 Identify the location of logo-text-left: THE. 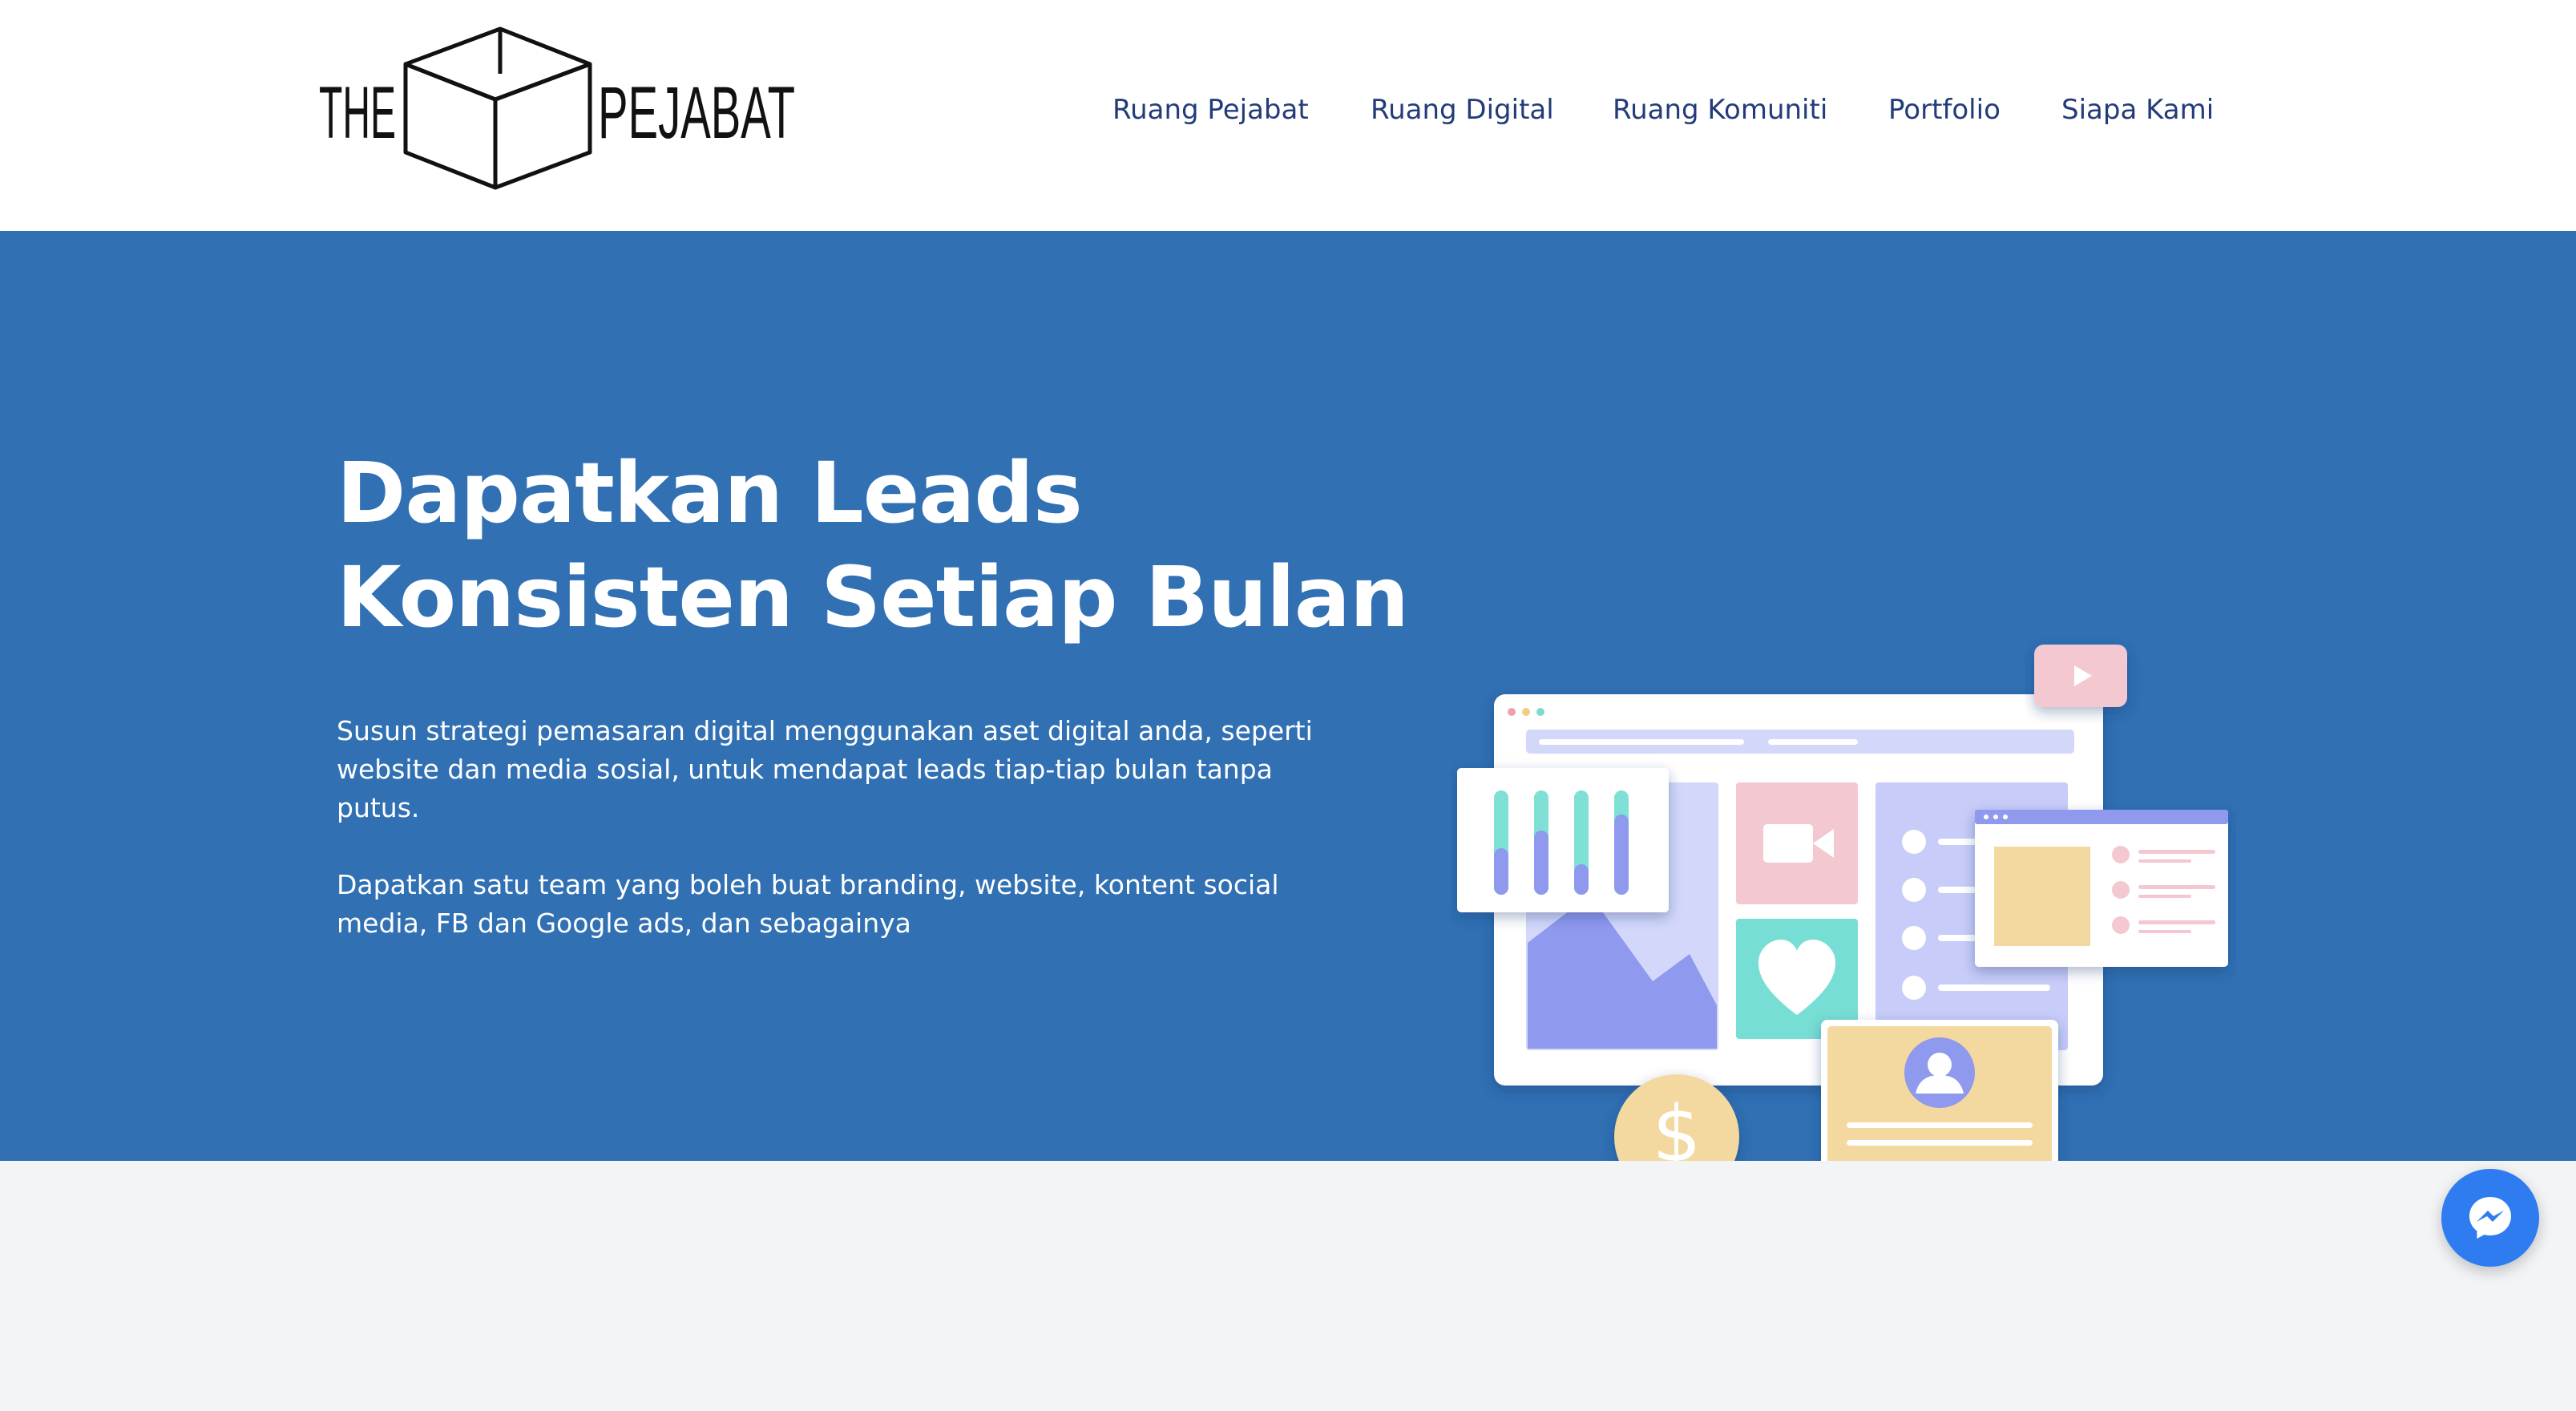
(358, 113).